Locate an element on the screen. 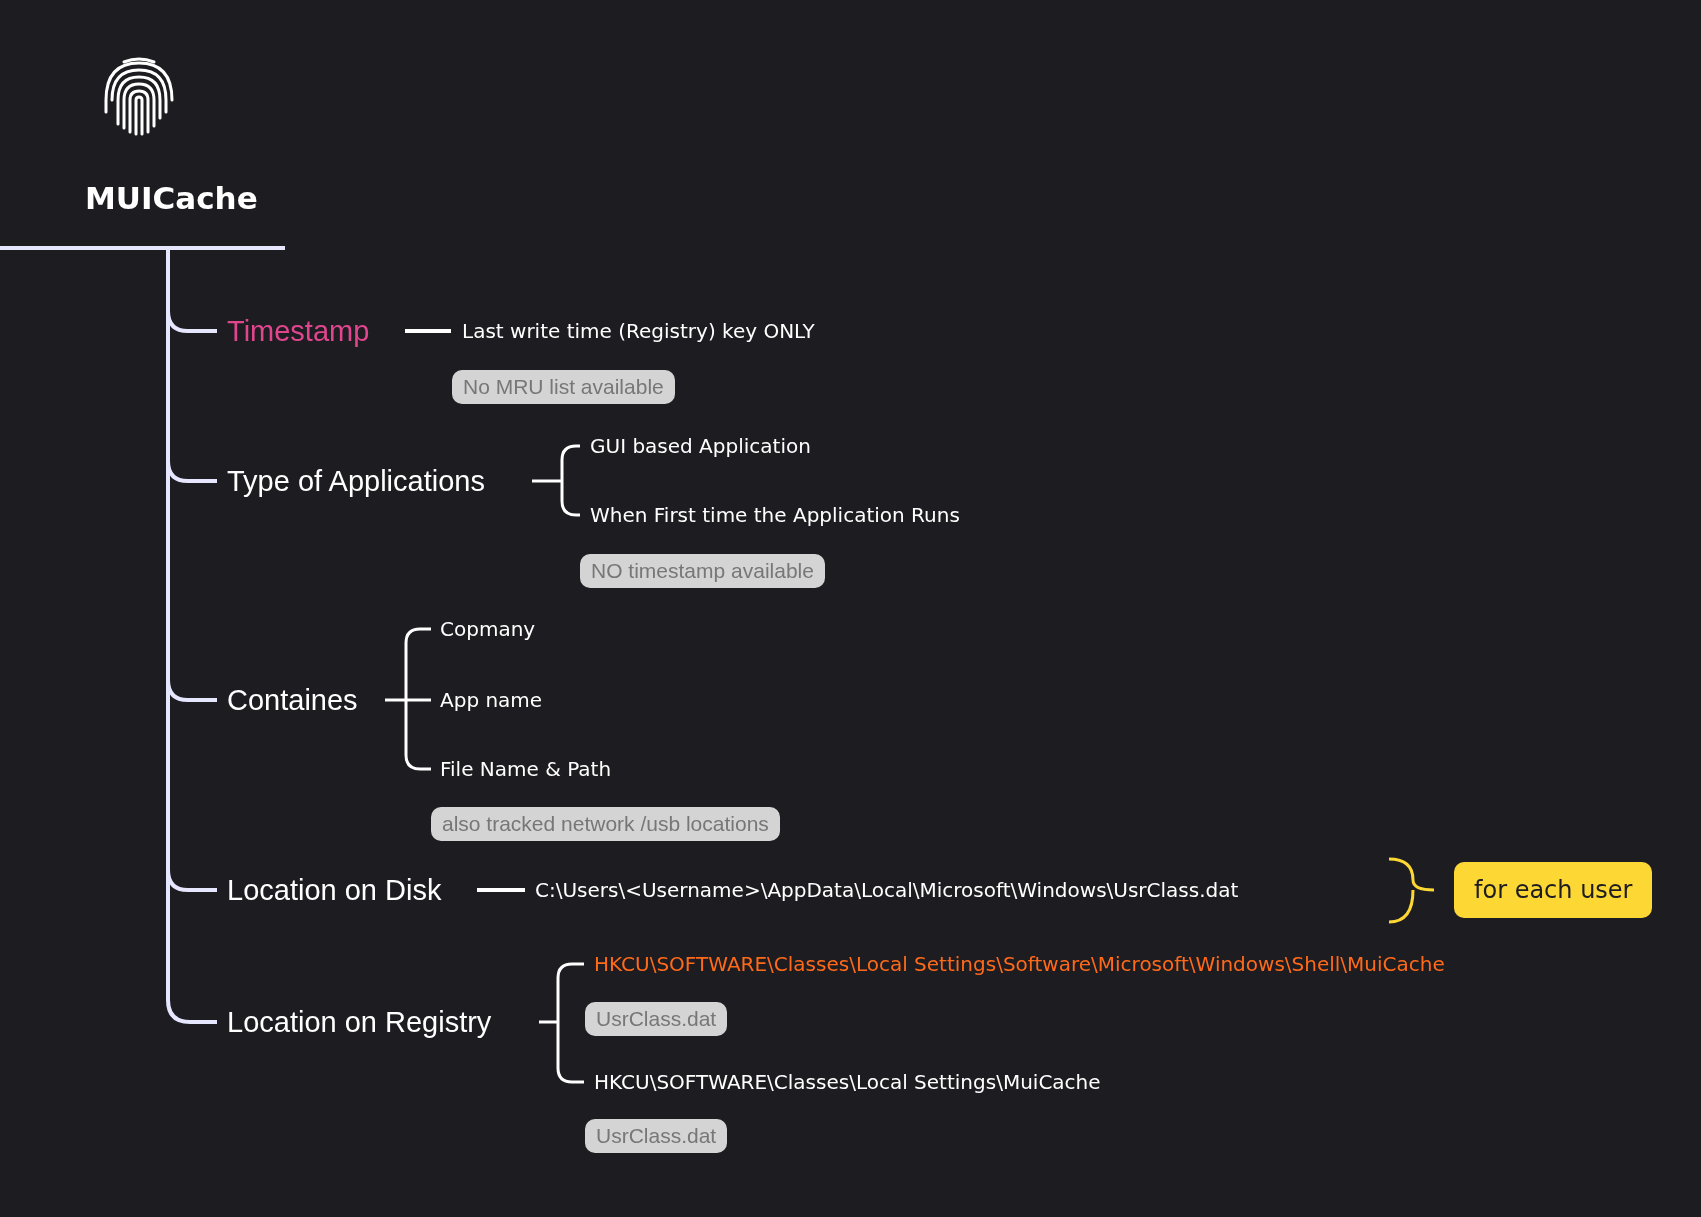 This screenshot has height=1217, width=1701. subtopic: Copmany is located at coordinates (488, 629).